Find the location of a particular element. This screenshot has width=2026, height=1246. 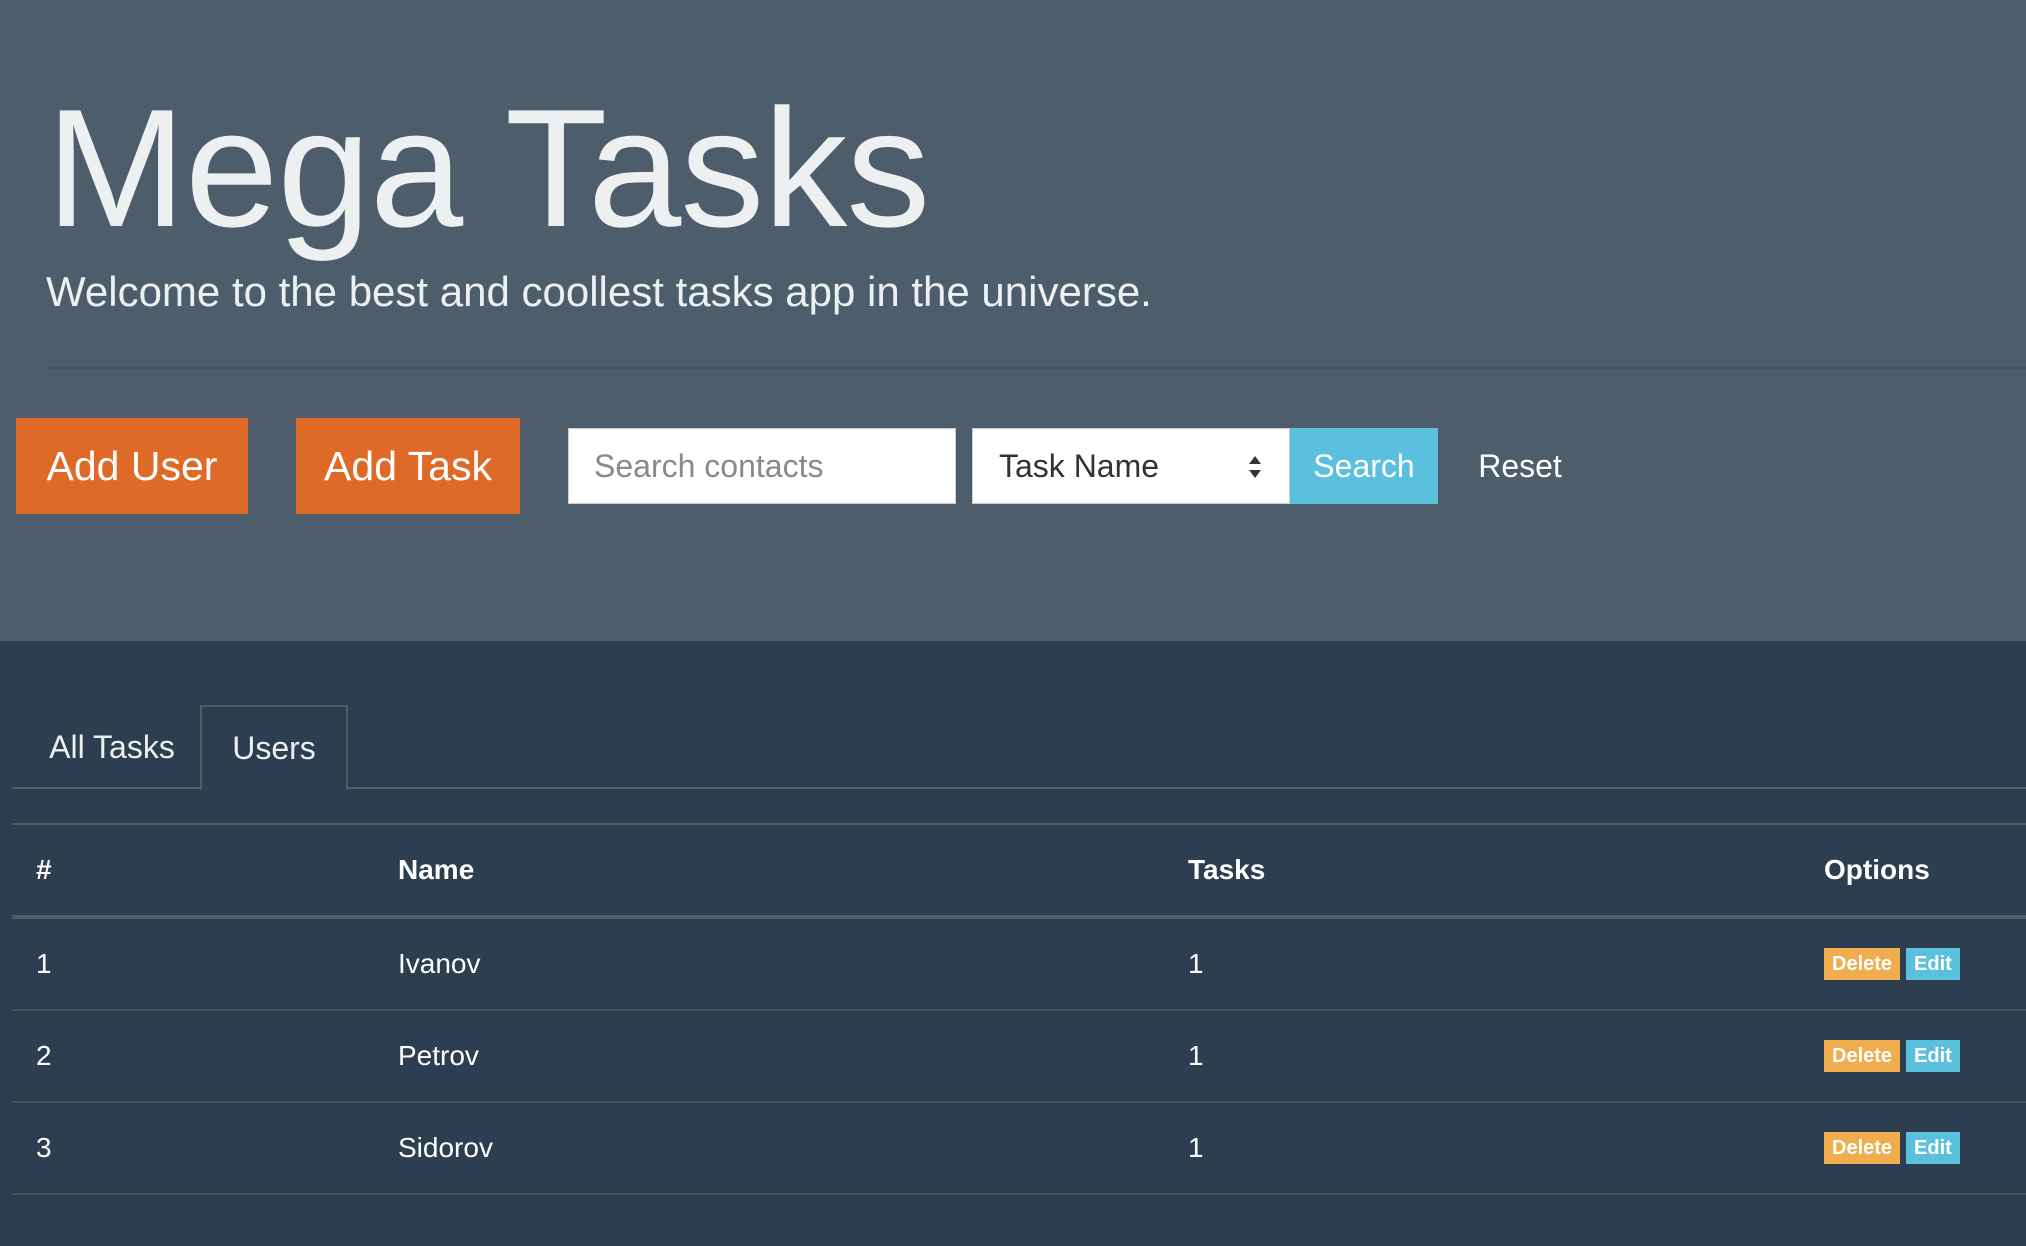

row-number: 3 is located at coordinates (44, 1147).